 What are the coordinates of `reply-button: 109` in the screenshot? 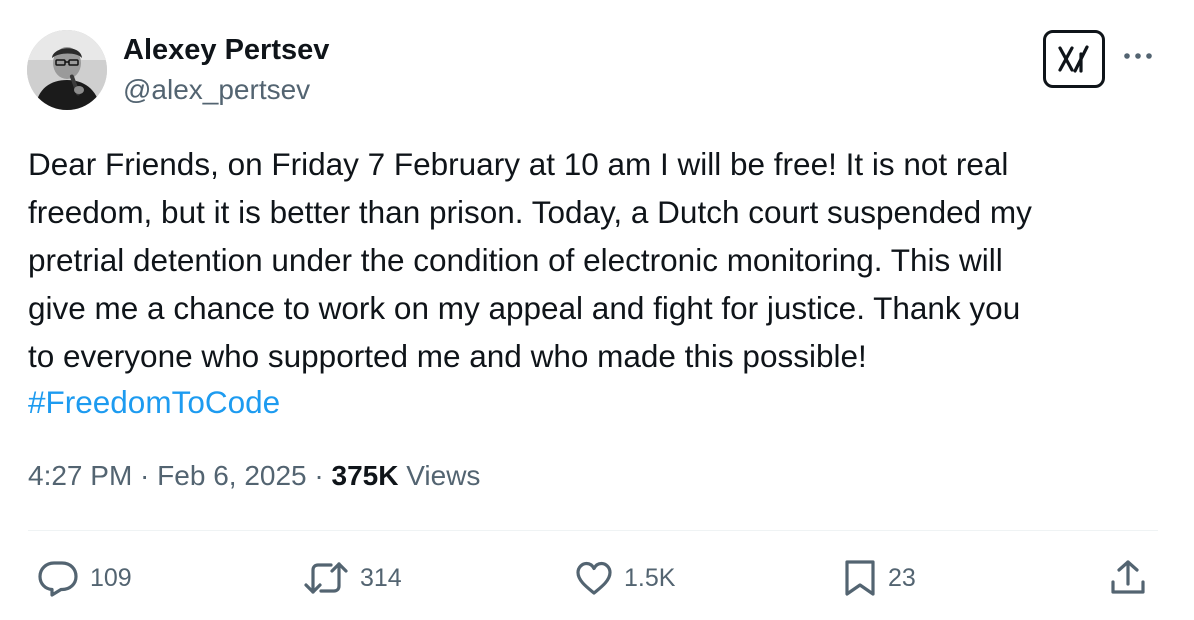 It's located at (84, 578).